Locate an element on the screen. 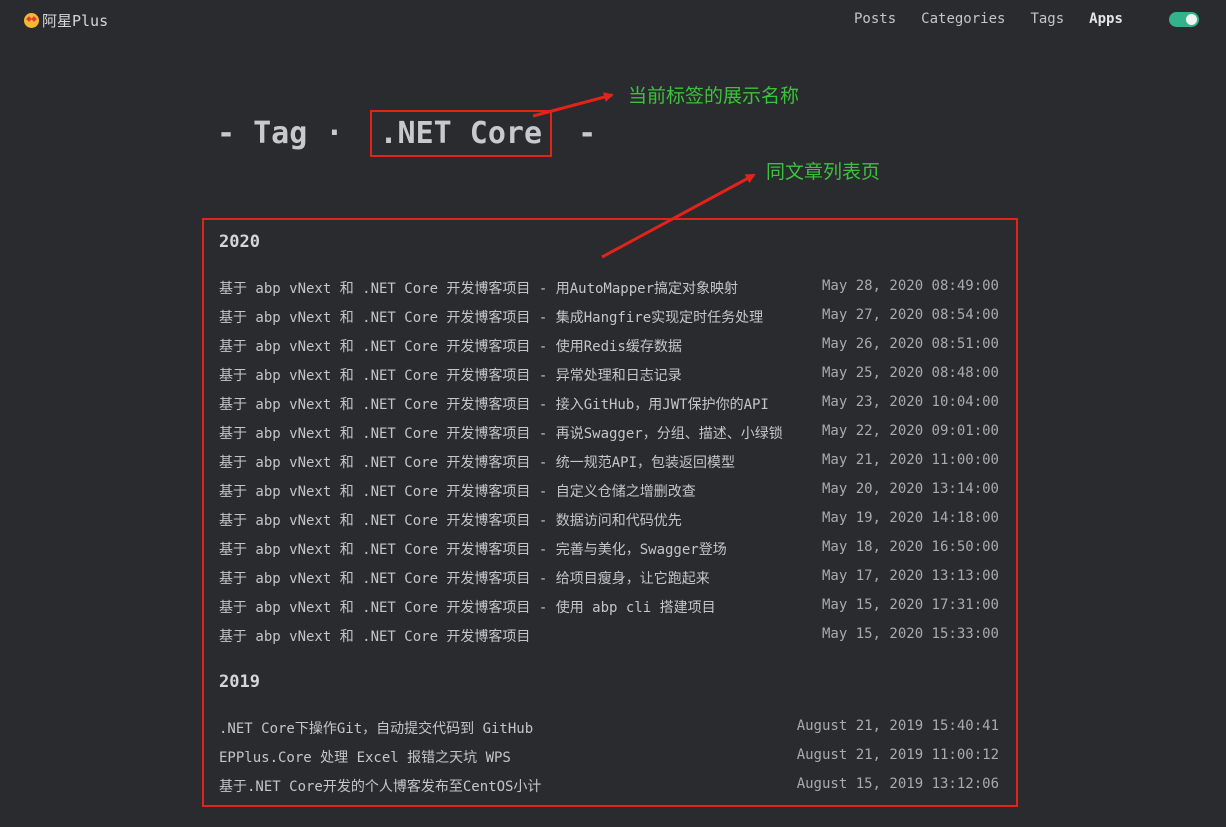 This screenshot has height=827, width=1226. post-date: May 23, 2020 10:04:00 is located at coordinates (910, 402).